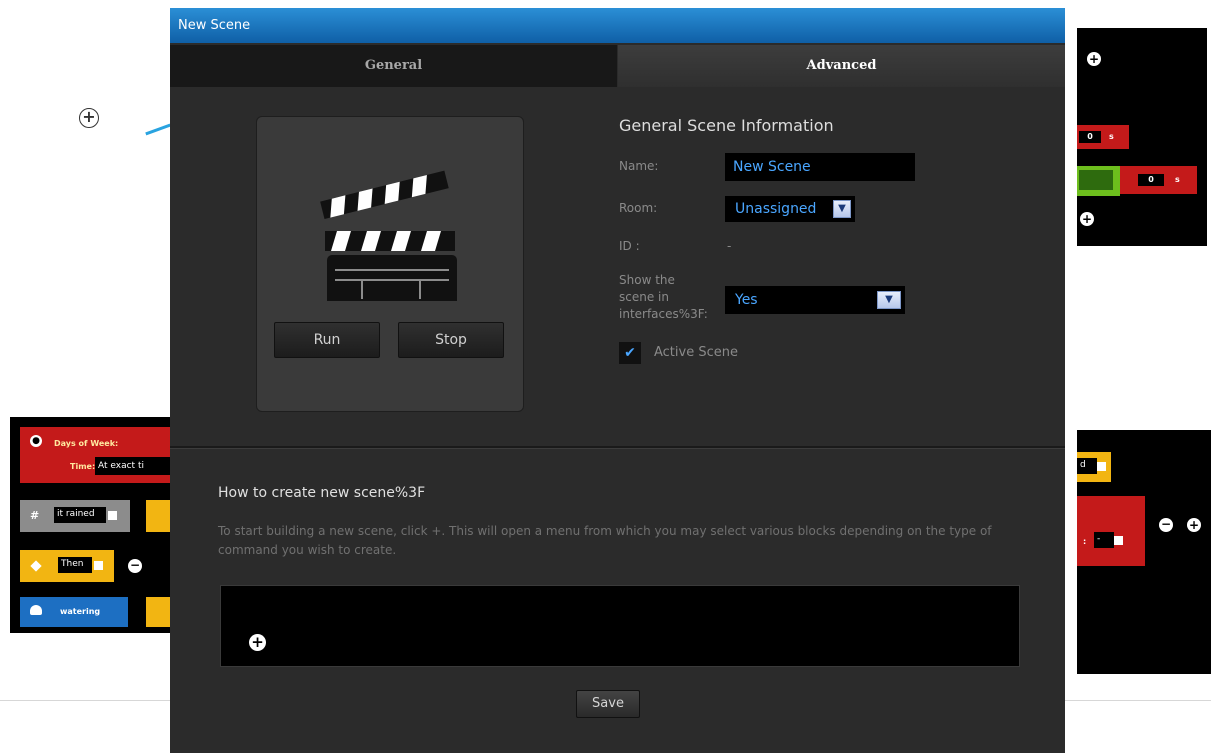  I want to click on show-label-line: interfaces%3F:, so click(663, 314).